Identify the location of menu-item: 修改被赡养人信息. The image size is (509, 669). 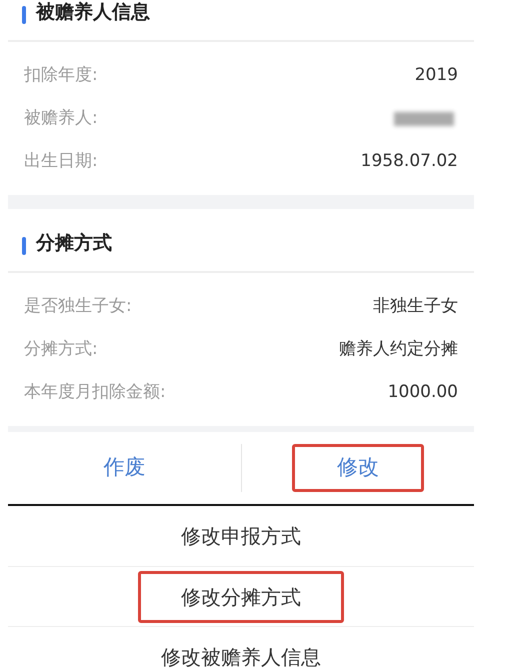
(241, 649).